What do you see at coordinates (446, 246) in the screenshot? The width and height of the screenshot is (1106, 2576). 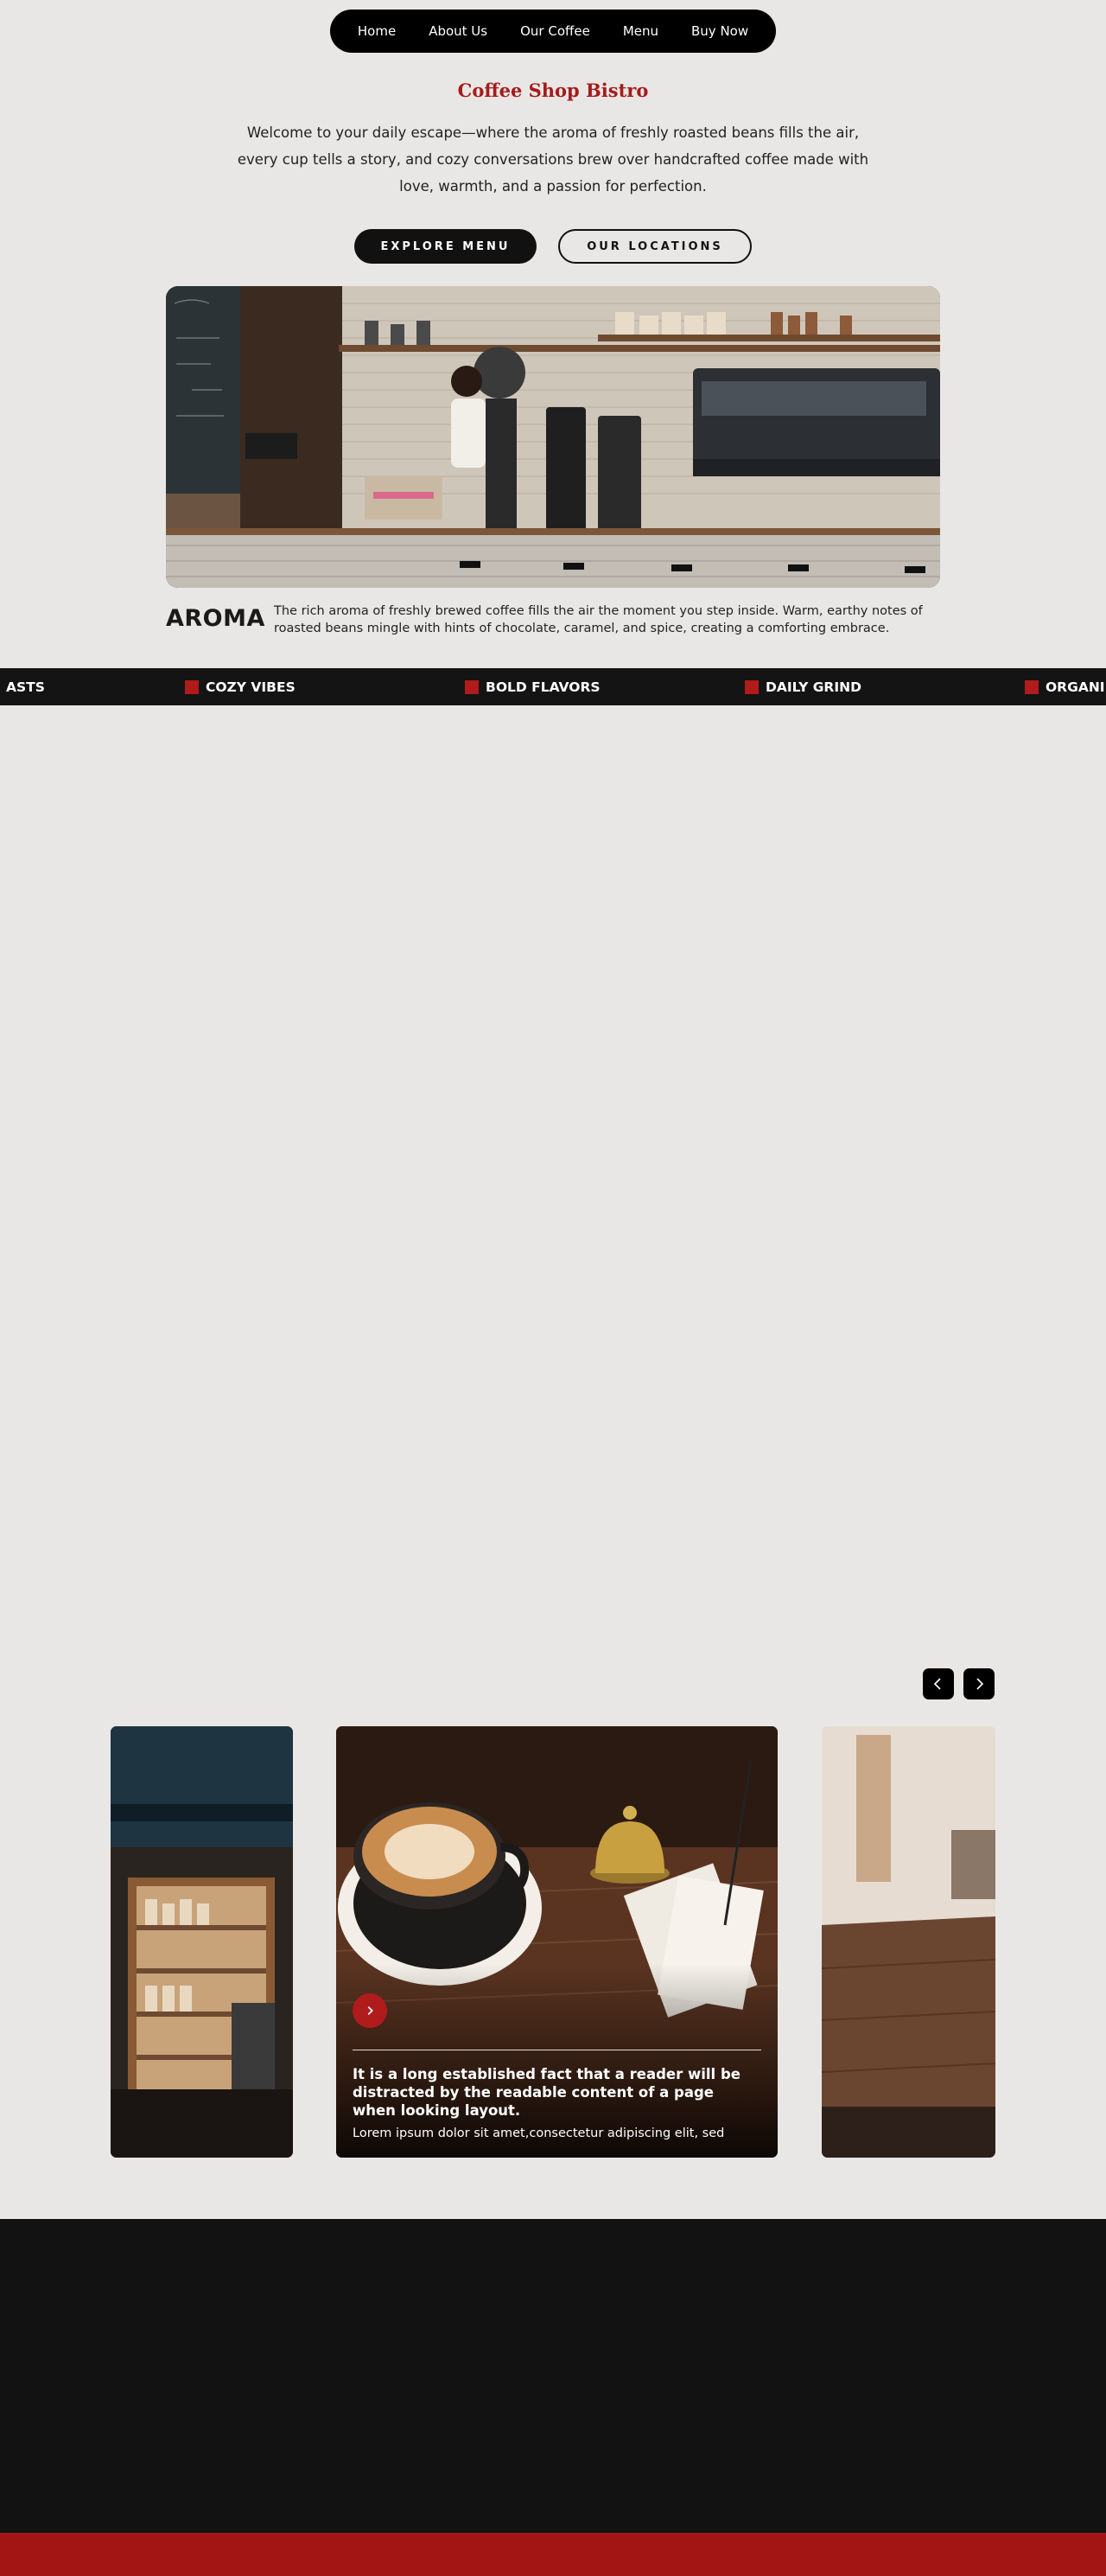 I see `explore-menu-button: EXPLORE MENU` at bounding box center [446, 246].